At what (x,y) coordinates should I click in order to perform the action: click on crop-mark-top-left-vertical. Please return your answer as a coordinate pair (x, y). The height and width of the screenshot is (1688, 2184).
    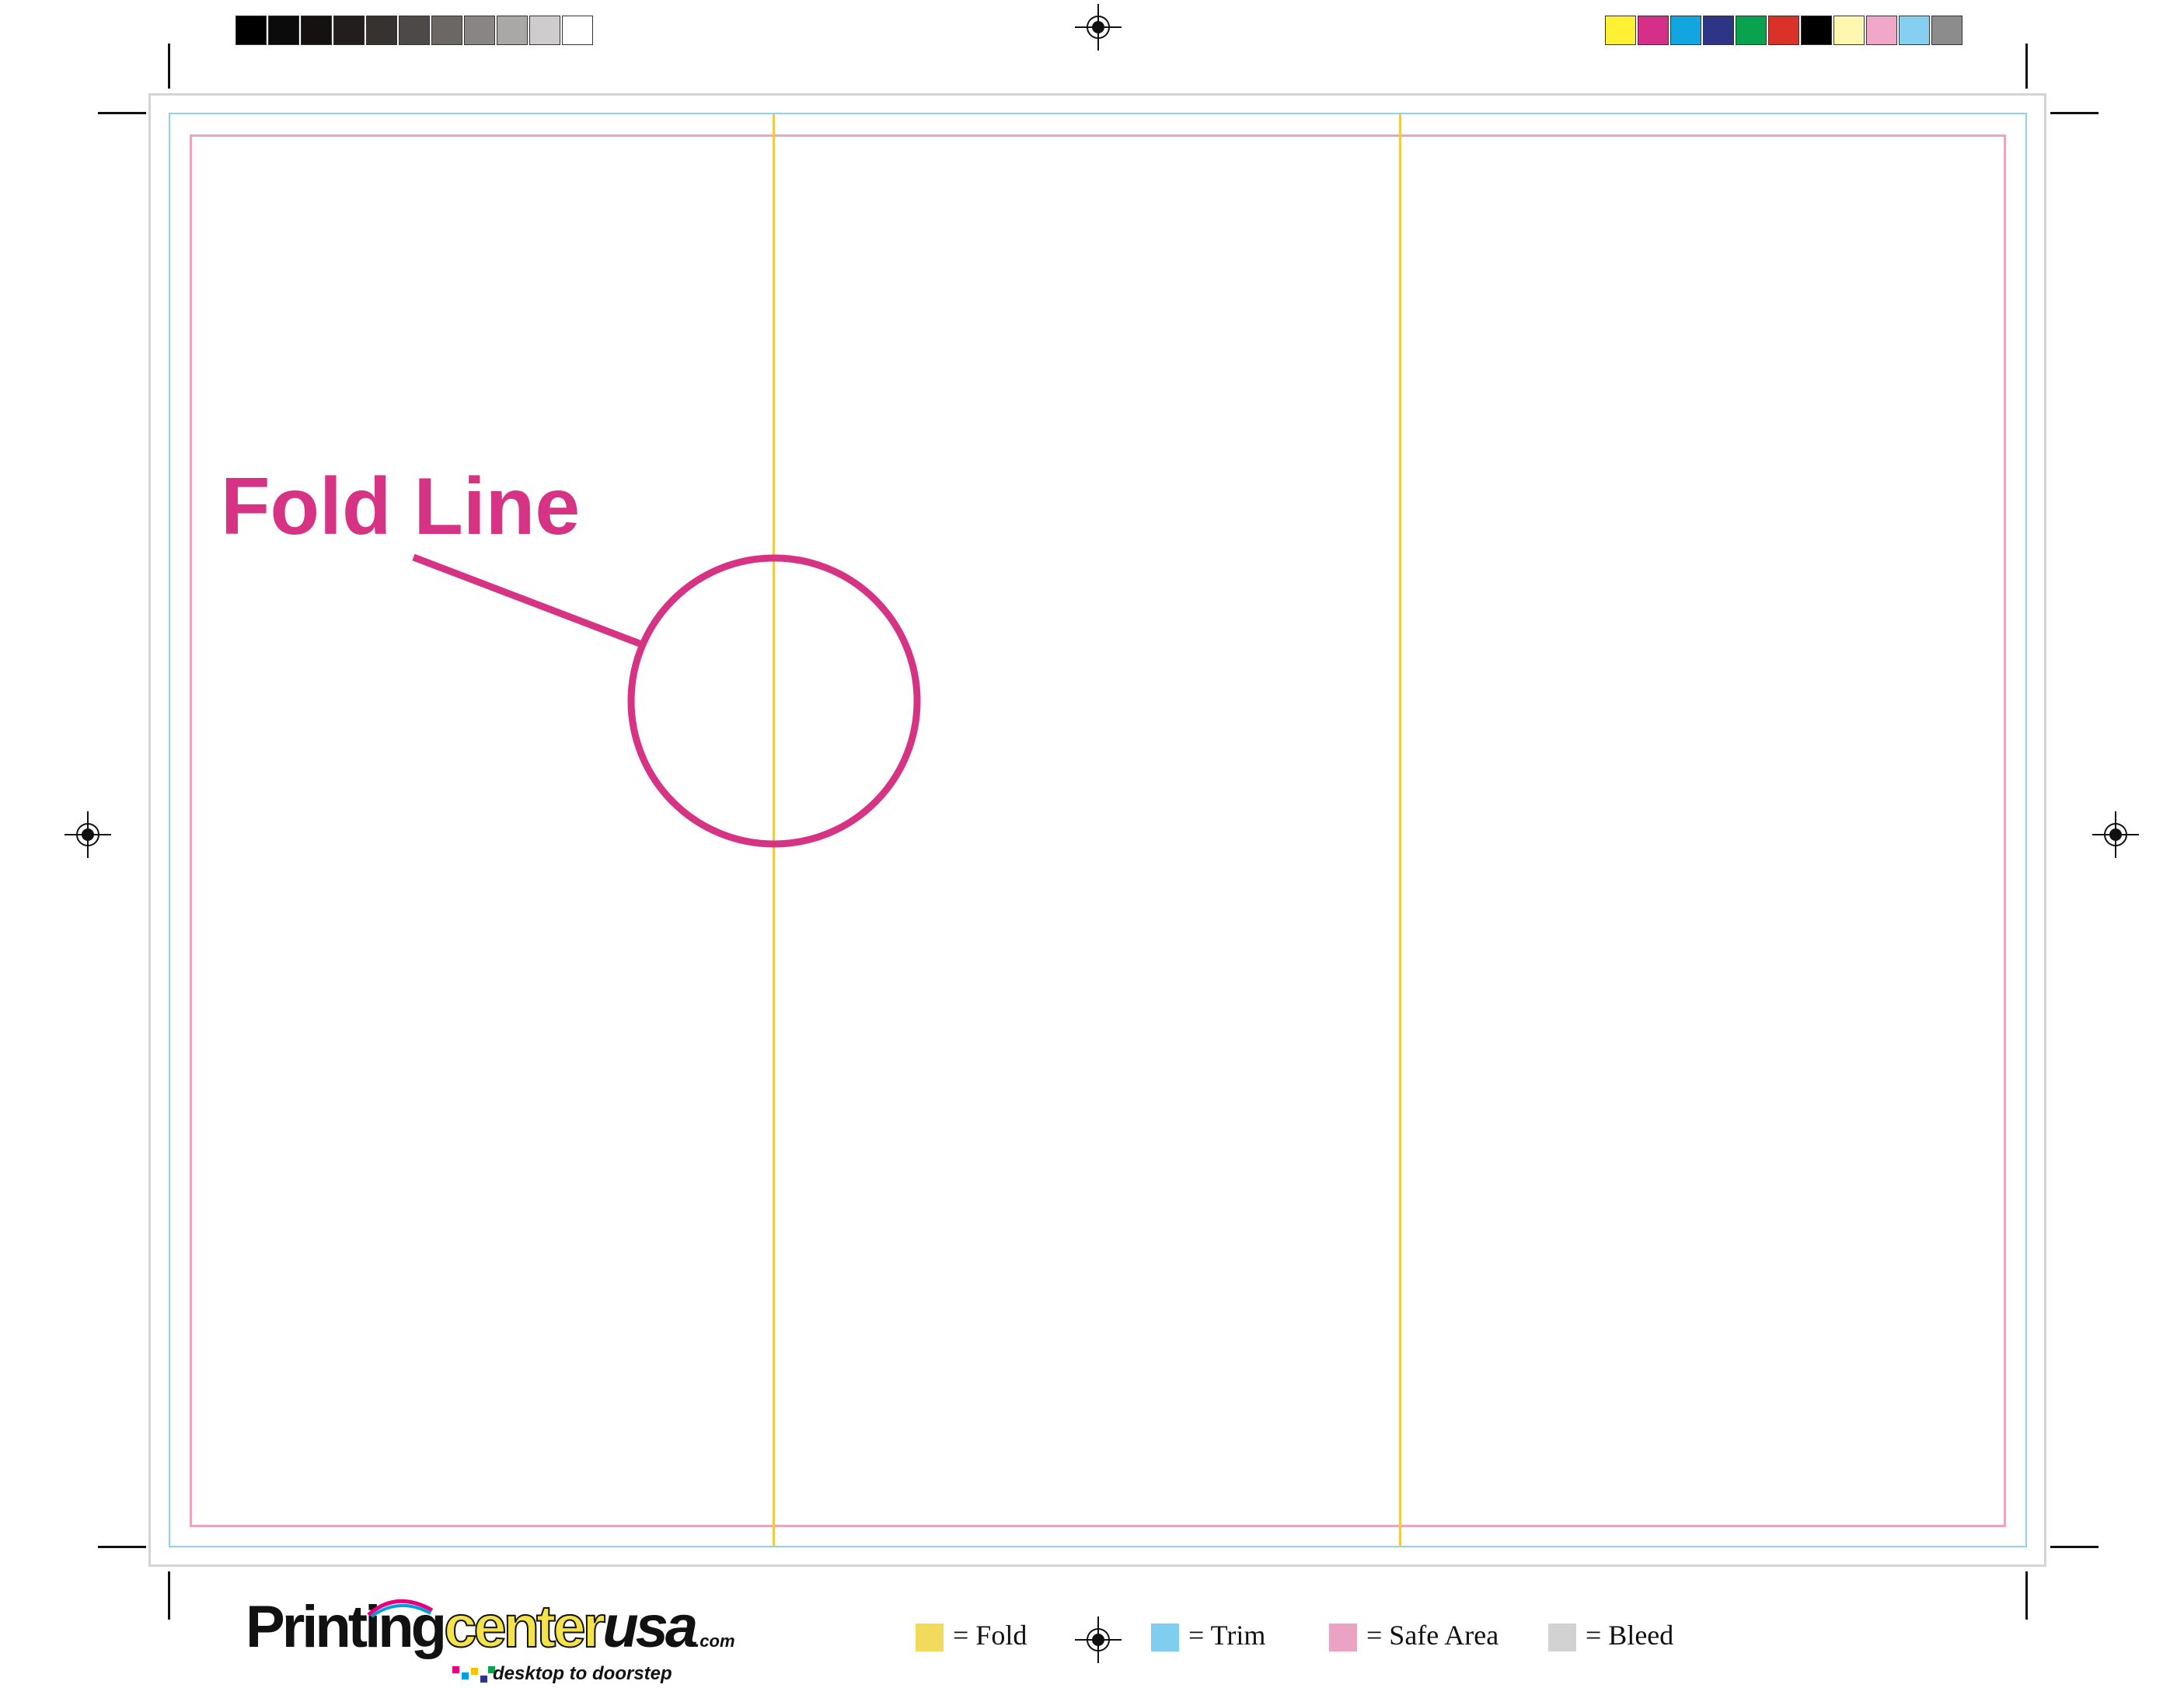
    Looking at the image, I should click on (169, 66).